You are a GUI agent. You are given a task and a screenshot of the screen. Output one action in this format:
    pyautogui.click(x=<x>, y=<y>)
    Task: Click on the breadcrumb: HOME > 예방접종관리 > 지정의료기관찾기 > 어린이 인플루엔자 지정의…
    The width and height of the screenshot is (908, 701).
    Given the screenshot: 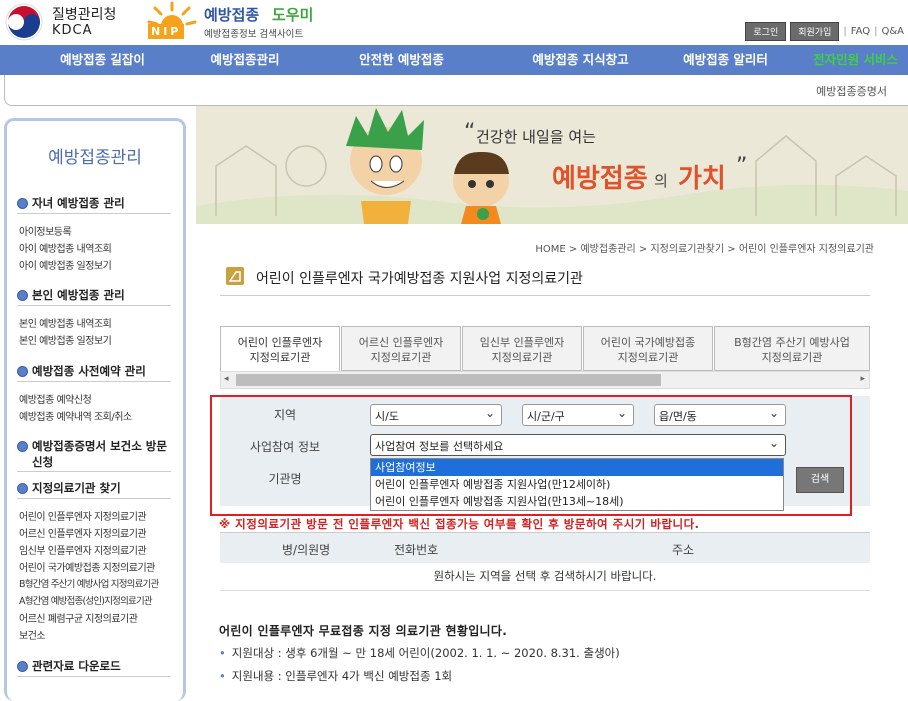 What is the action you would take?
    pyautogui.click(x=704, y=247)
    